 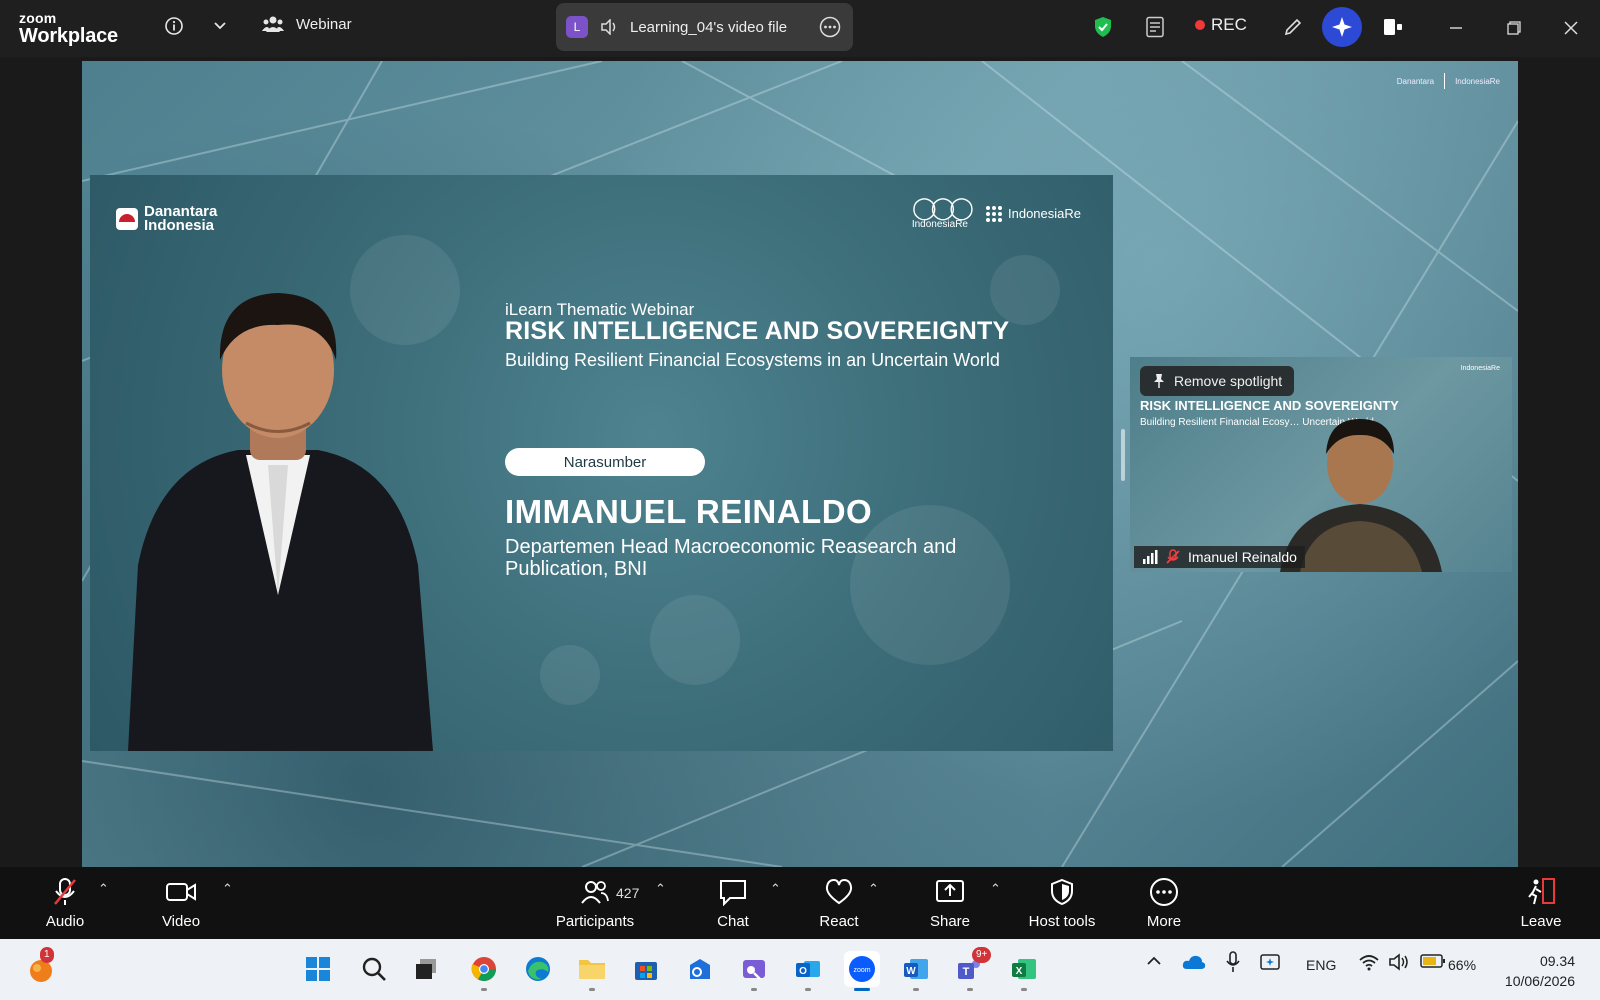 I want to click on mic-muted-icon, so click(x=65, y=891).